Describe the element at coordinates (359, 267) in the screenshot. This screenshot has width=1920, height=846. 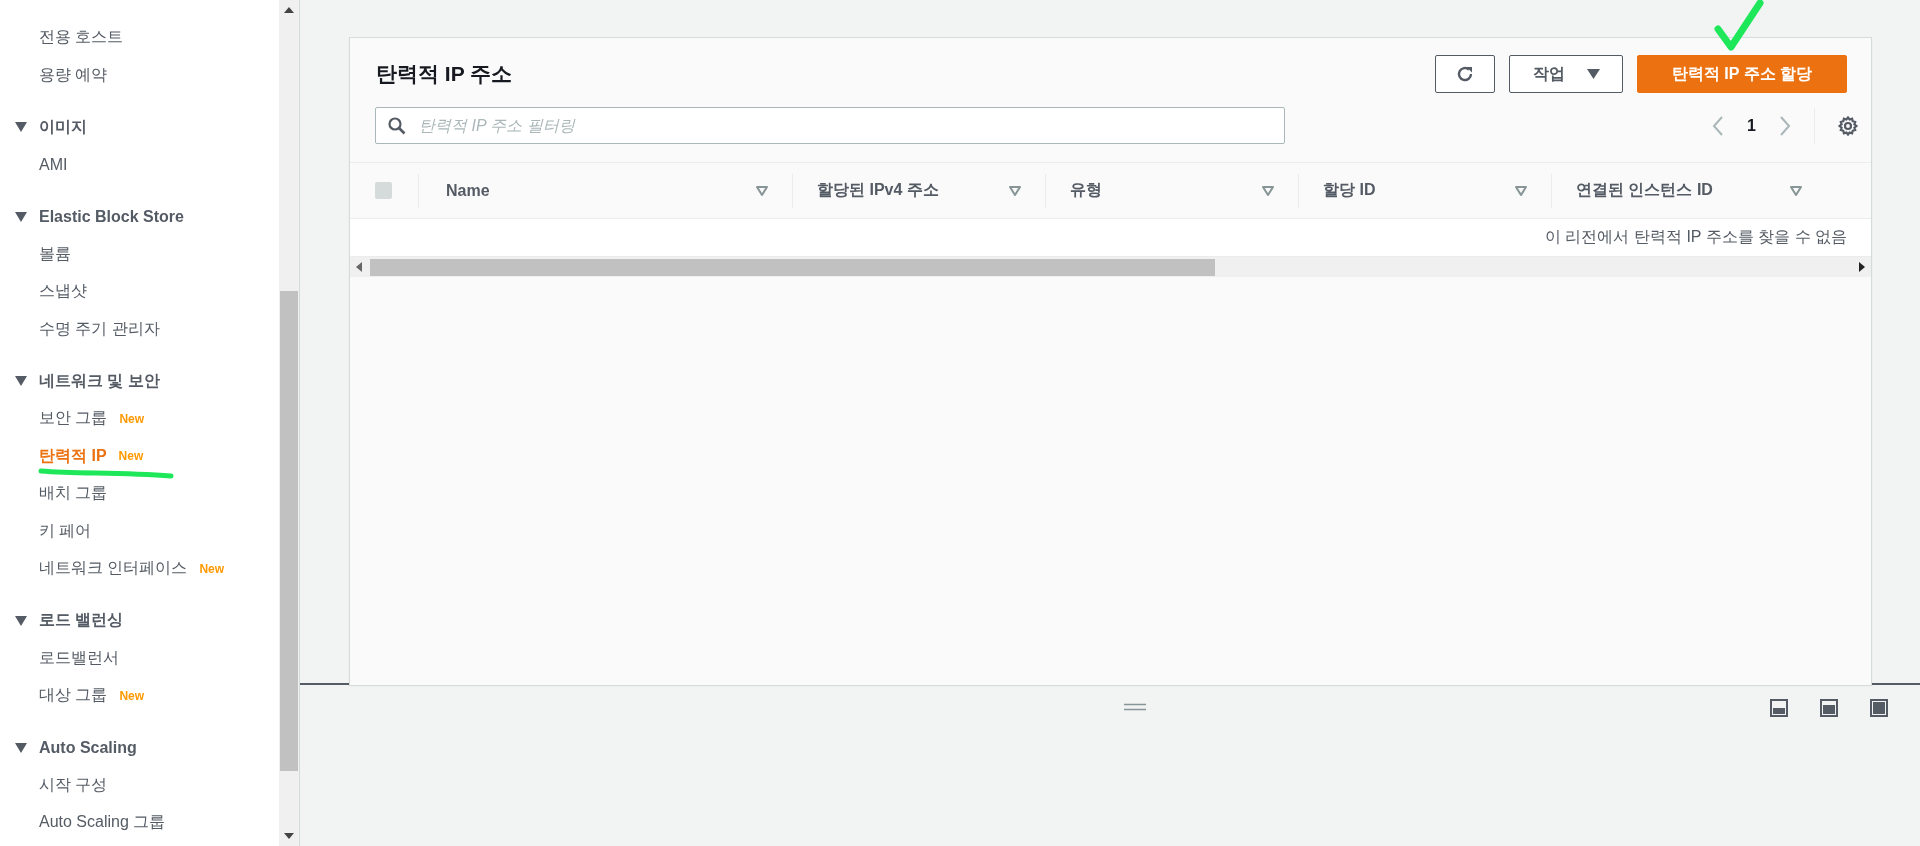
I see `scroll-left-icon` at that location.